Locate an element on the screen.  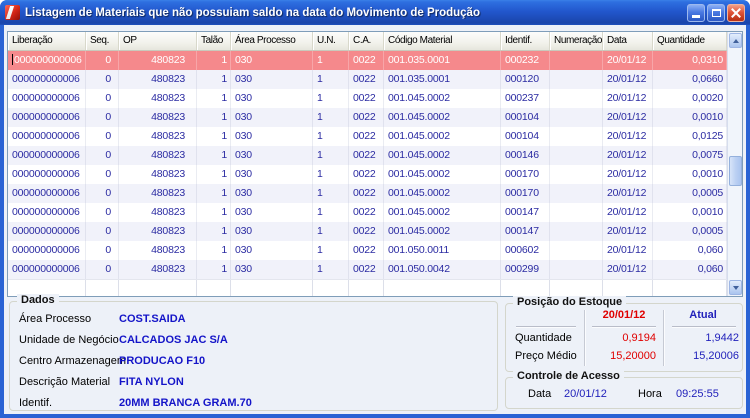
maximize-button is located at coordinates (716, 12).